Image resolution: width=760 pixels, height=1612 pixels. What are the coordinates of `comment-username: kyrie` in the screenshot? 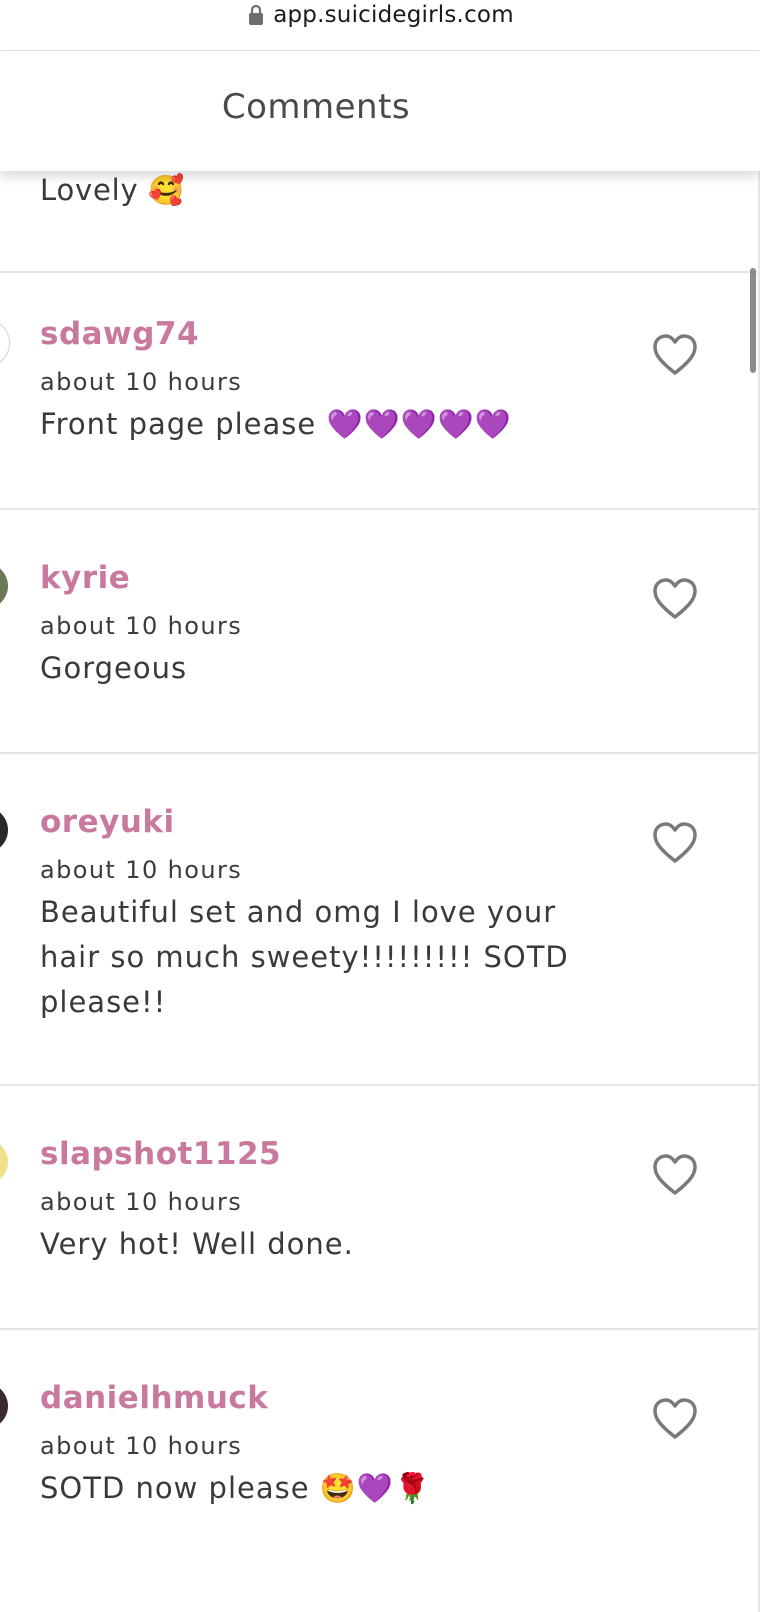 It's located at (85, 578).